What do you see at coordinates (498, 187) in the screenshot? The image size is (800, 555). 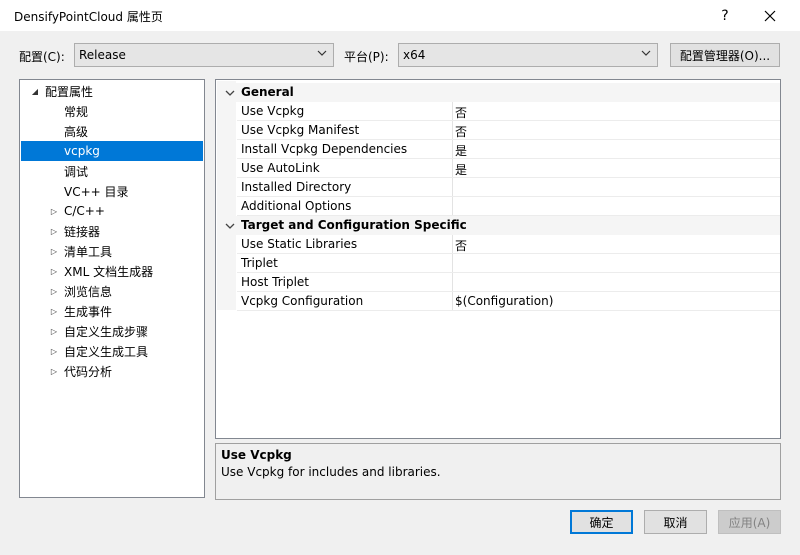 I see `property-row-installed-directory: Installed Directory` at bounding box center [498, 187].